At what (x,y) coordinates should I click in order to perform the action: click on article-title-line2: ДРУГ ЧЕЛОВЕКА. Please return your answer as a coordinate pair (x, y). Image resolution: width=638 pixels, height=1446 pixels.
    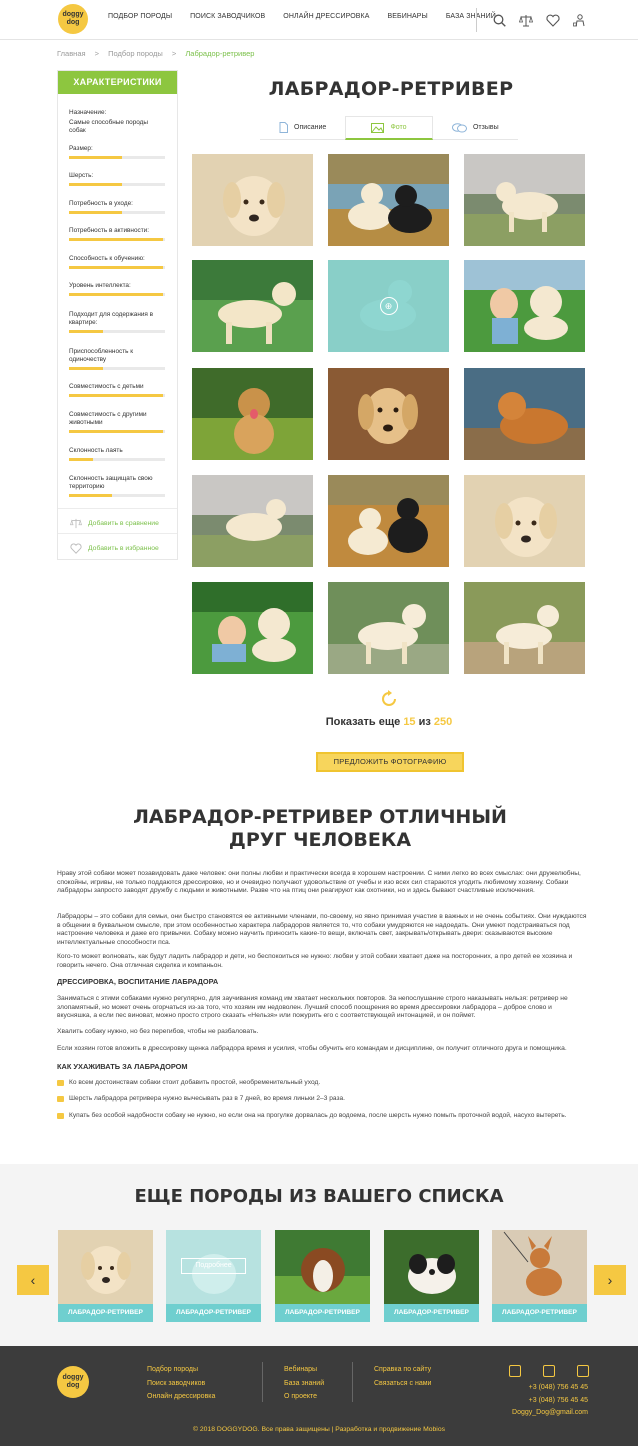
    Looking at the image, I should click on (320, 840).